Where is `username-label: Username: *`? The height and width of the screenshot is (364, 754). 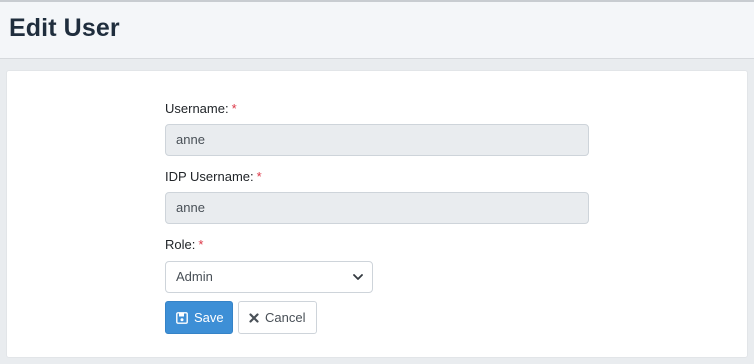
username-label: Username: * is located at coordinates (201, 108).